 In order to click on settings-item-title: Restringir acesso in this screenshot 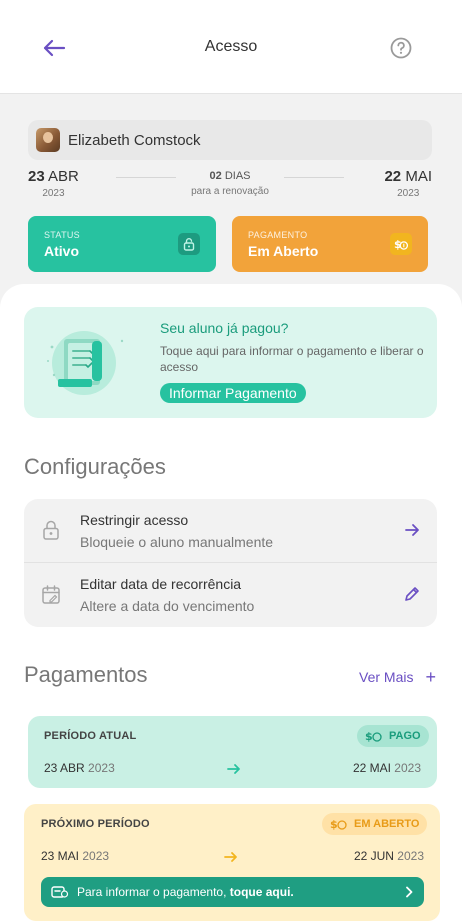, I will do `click(134, 520)`.